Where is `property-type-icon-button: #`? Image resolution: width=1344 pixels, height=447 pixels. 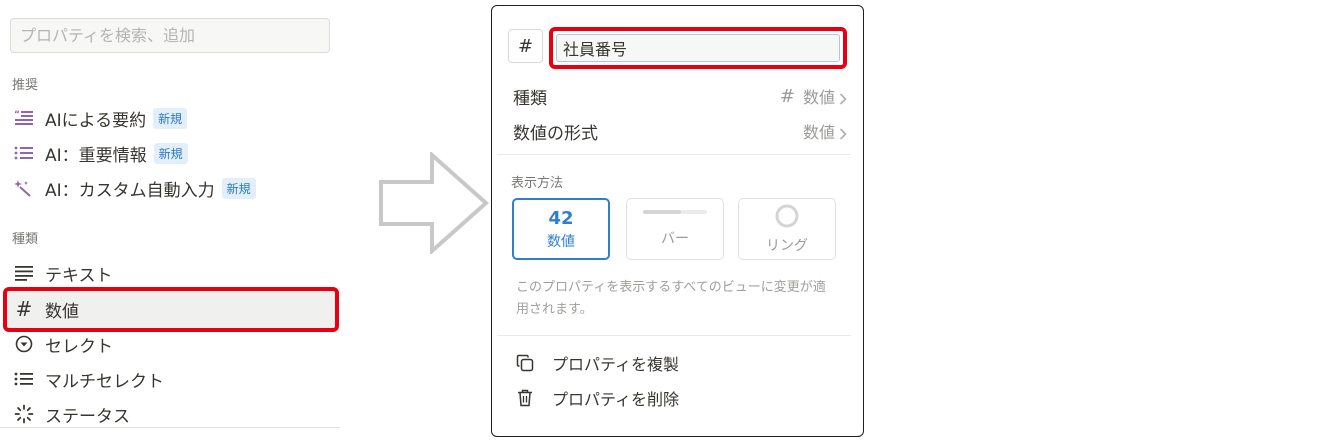
property-type-icon-button: # is located at coordinates (525, 46).